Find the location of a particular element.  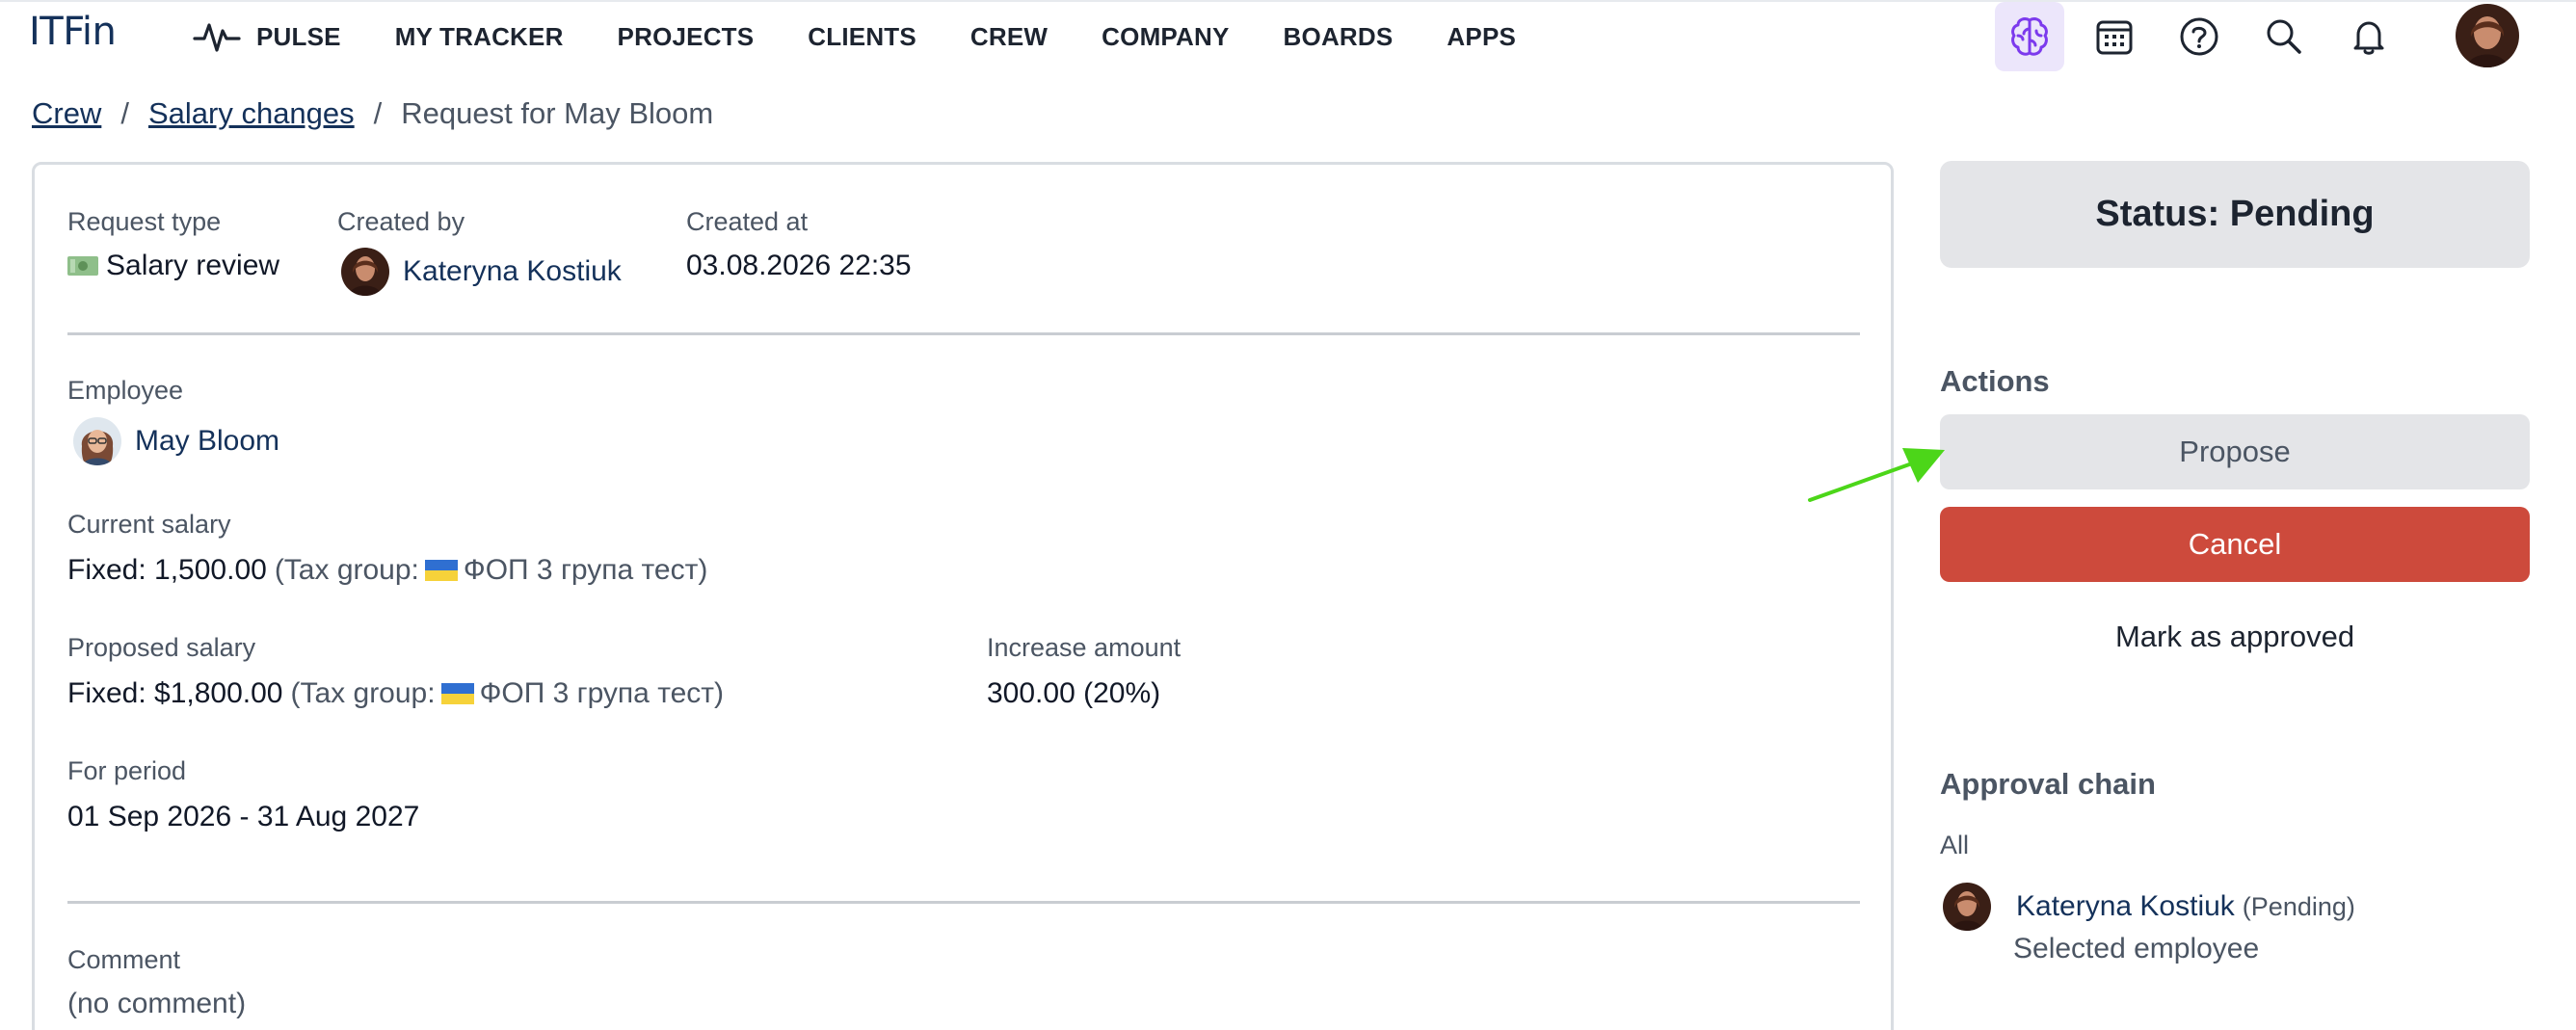

nav-item-clients: CLIENTS is located at coordinates (862, 37).